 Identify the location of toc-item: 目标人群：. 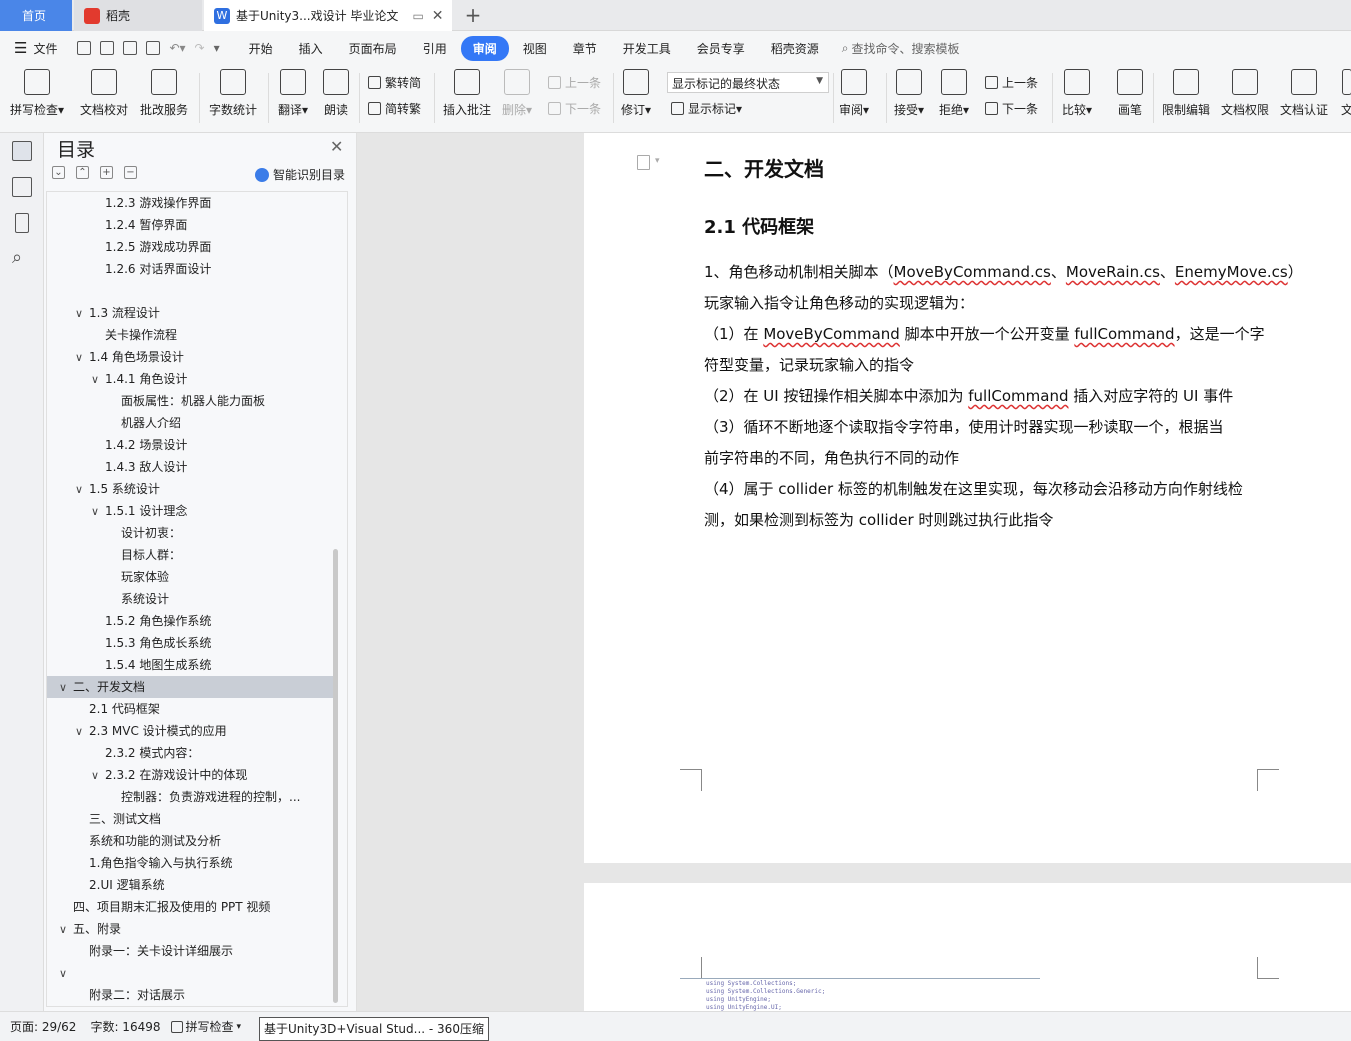
(192, 555).